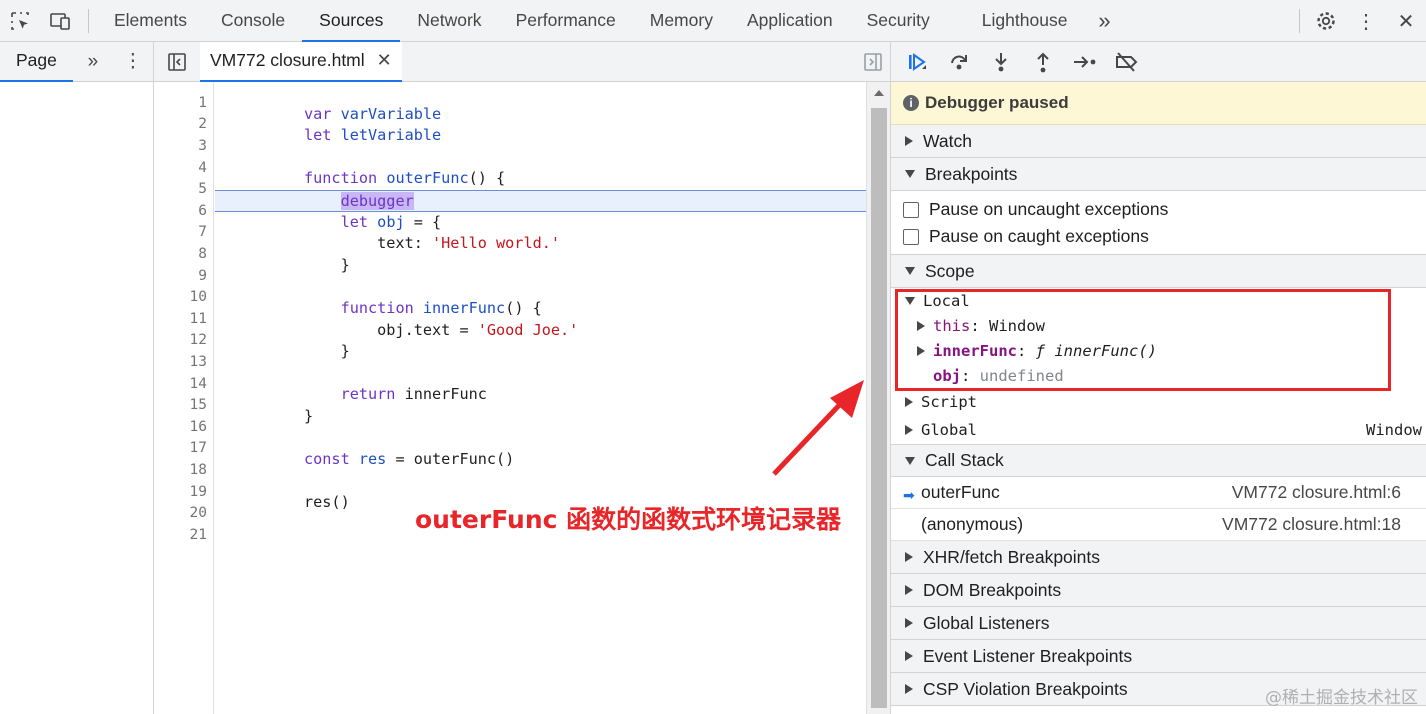  What do you see at coordinates (198, 471) in the screenshot?
I see `line-number: 18` at bounding box center [198, 471].